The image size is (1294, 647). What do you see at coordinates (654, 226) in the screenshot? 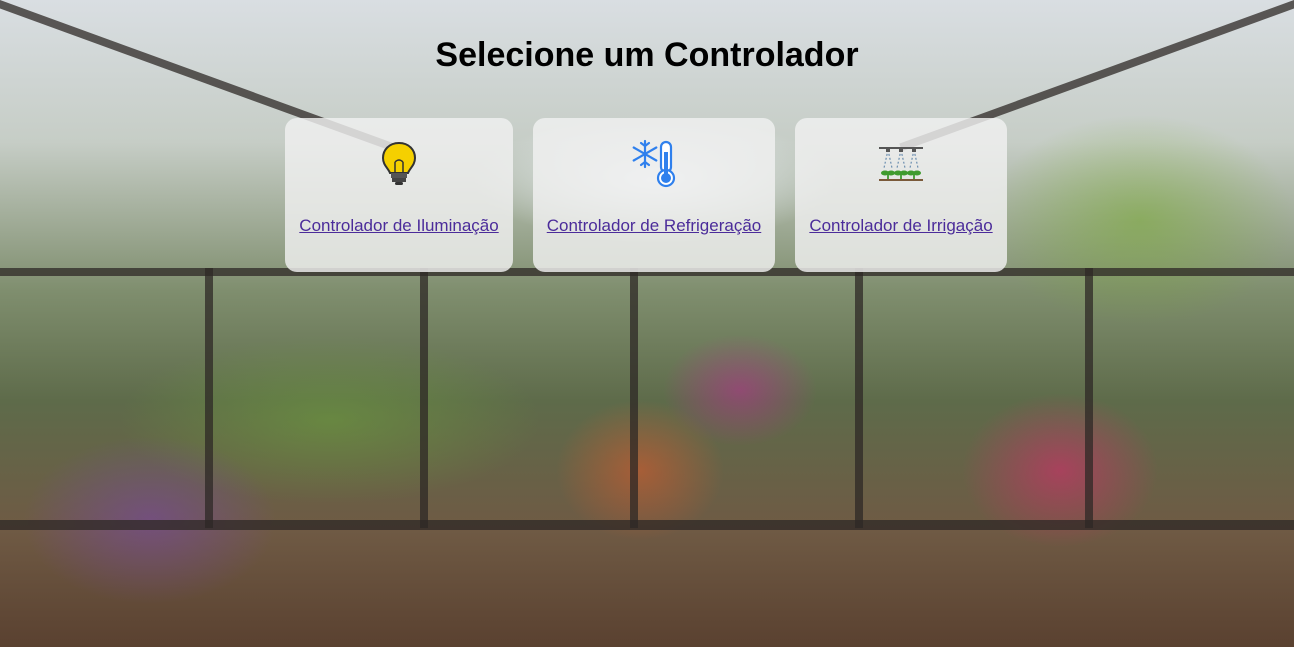
I see `cooling-controller-link: Controlador de Refrigeração` at bounding box center [654, 226].